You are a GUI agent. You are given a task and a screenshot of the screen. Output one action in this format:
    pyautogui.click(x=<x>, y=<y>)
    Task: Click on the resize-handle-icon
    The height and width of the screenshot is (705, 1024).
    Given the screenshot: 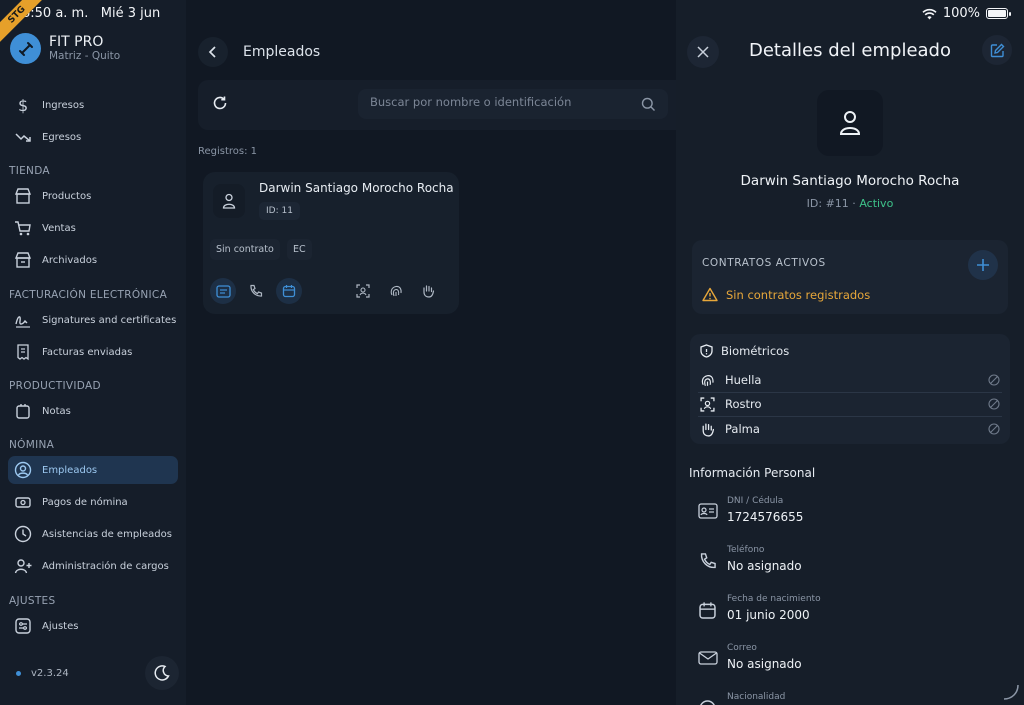 What is the action you would take?
    pyautogui.click(x=1011, y=692)
    